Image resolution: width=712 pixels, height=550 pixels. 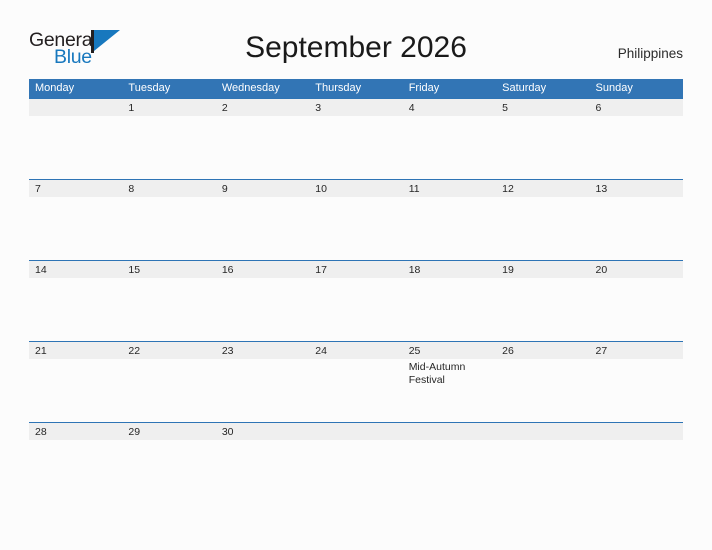 What do you see at coordinates (227, 351) in the screenshot?
I see `day-number: 23` at bounding box center [227, 351].